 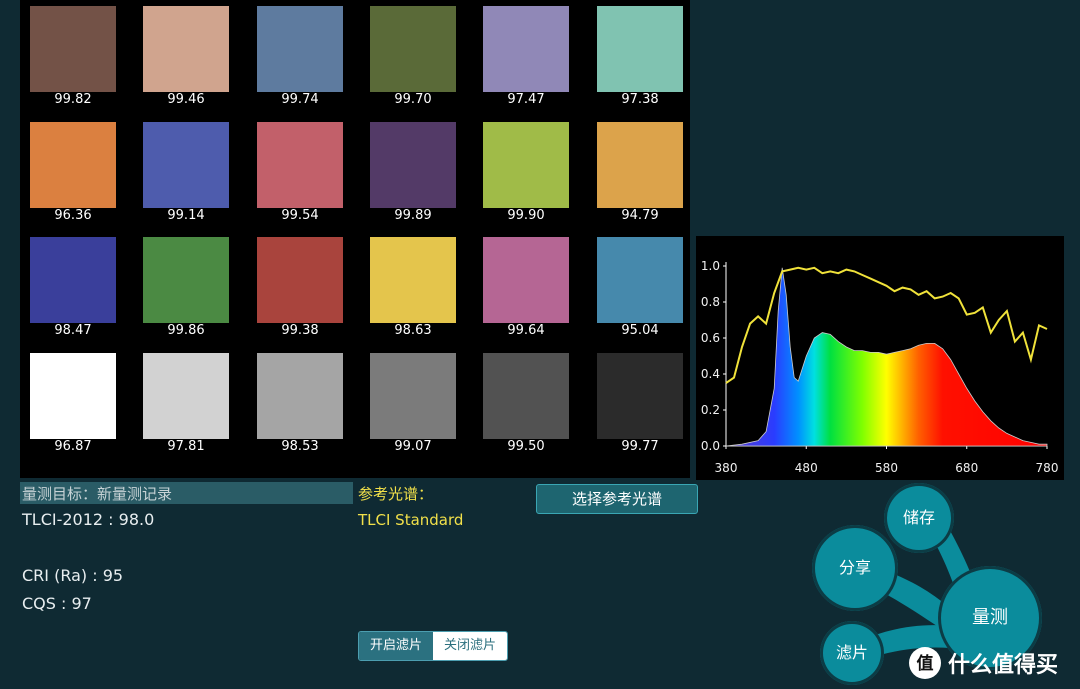 I want to click on swatch-cell: 97.38, so click(x=640, y=54).